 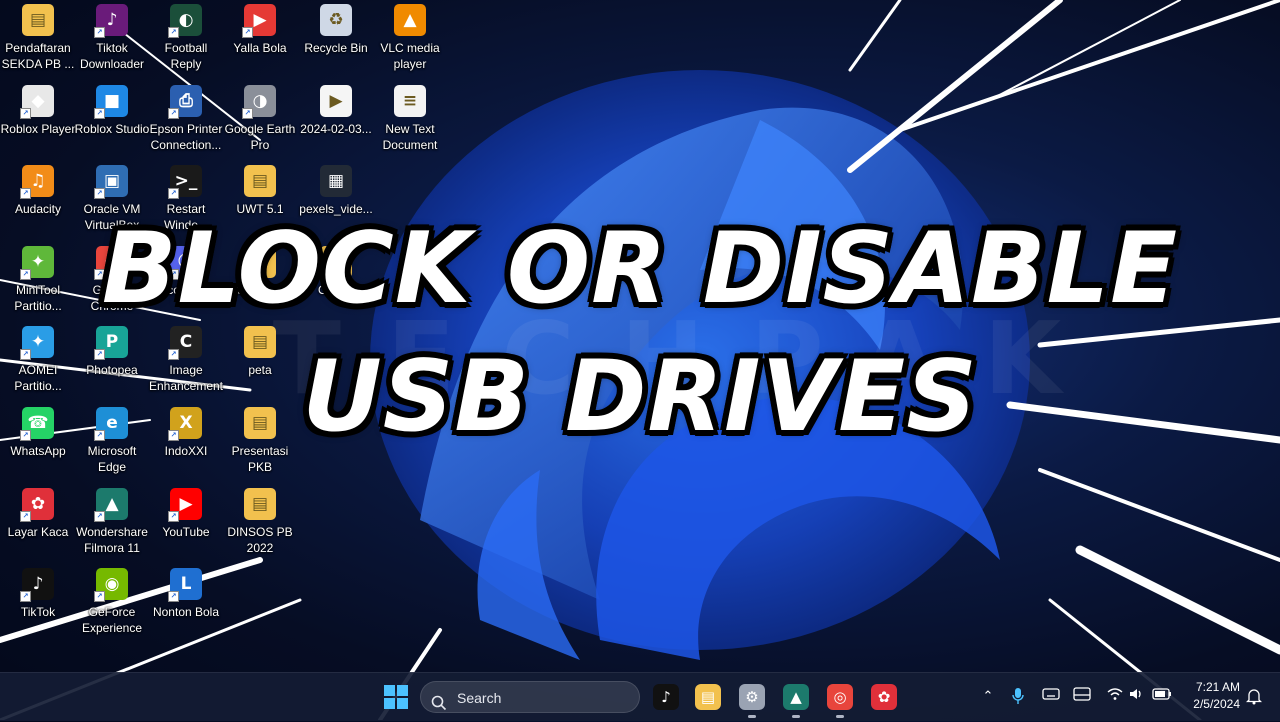 I want to click on microphone-icon, so click(x=1018, y=697).